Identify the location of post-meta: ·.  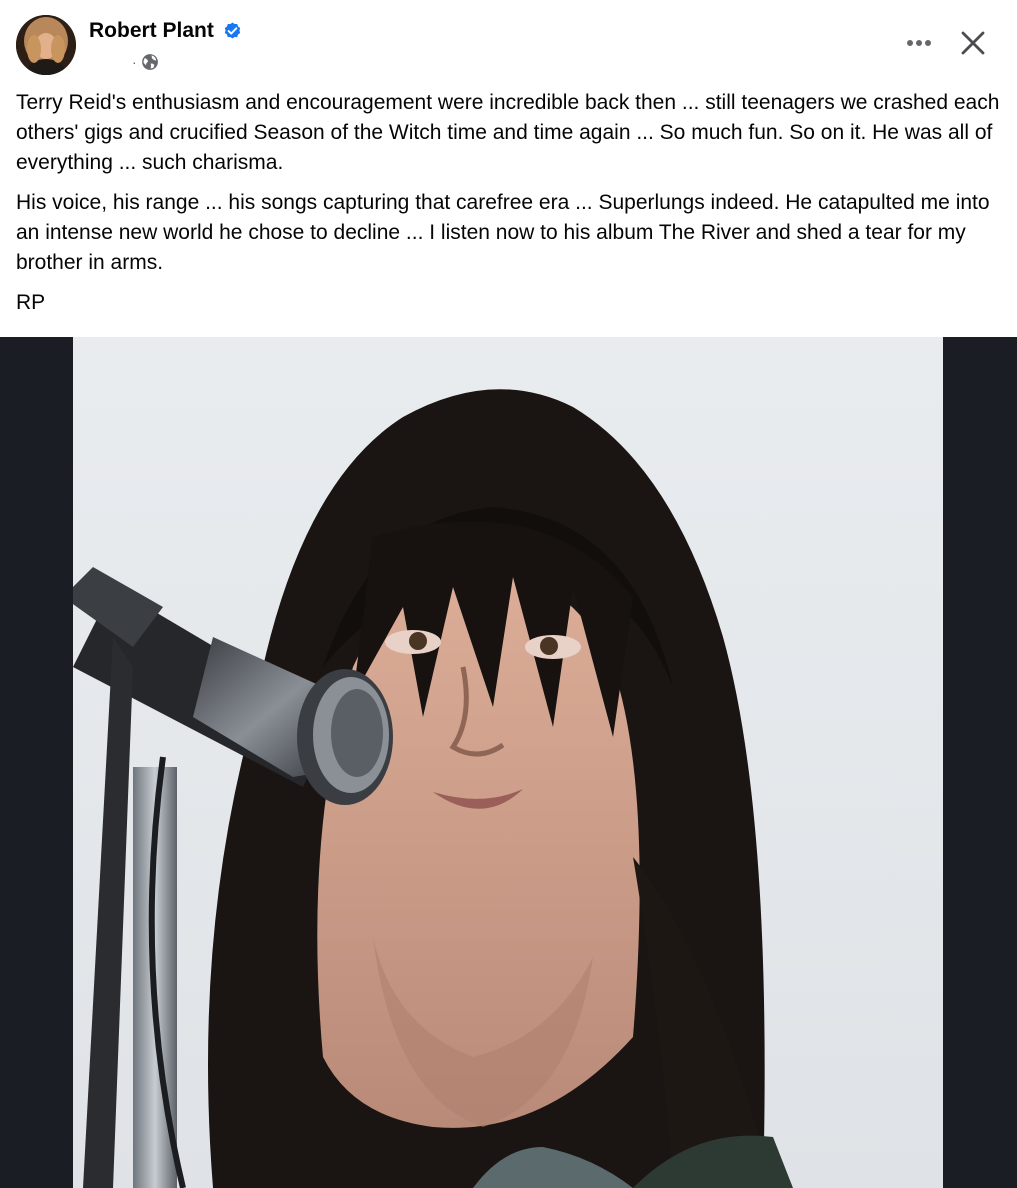
(145, 62).